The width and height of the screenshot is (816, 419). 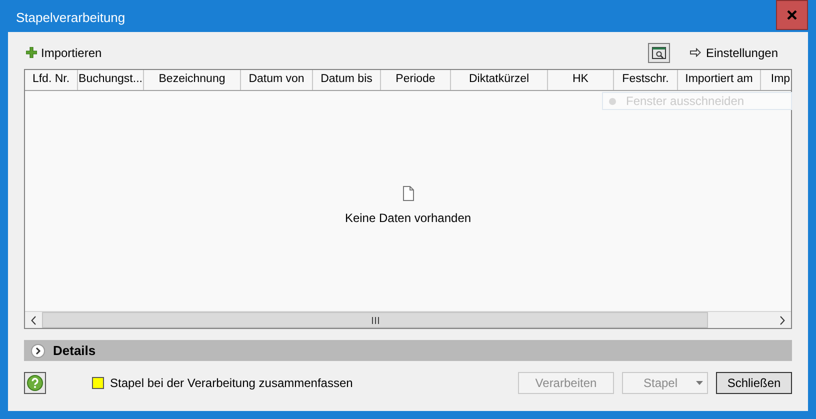 What do you see at coordinates (719, 80) in the screenshot?
I see `column-header: Importiert am` at bounding box center [719, 80].